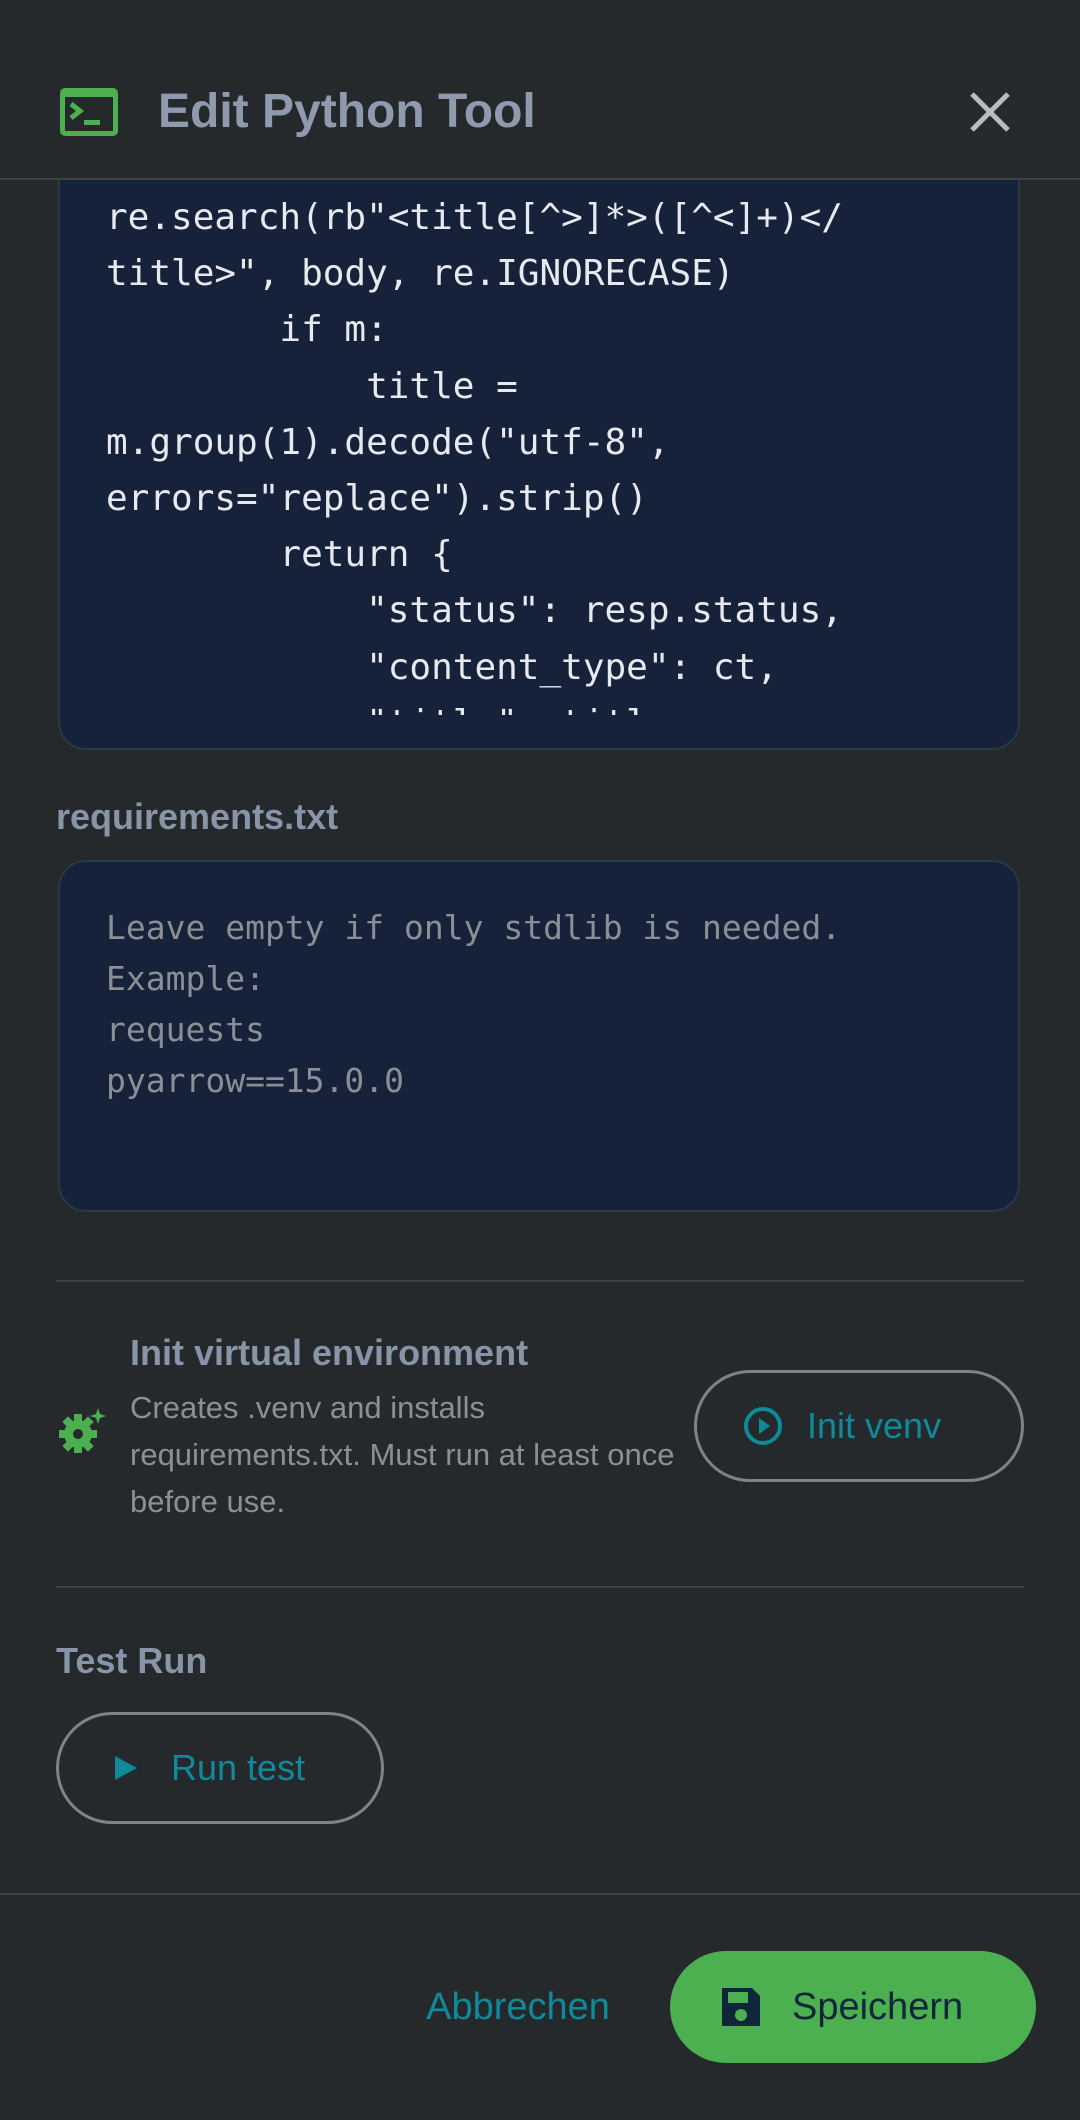 The width and height of the screenshot is (1080, 2120). What do you see at coordinates (329, 1352) in the screenshot?
I see `venv-title: Init virtual environment` at bounding box center [329, 1352].